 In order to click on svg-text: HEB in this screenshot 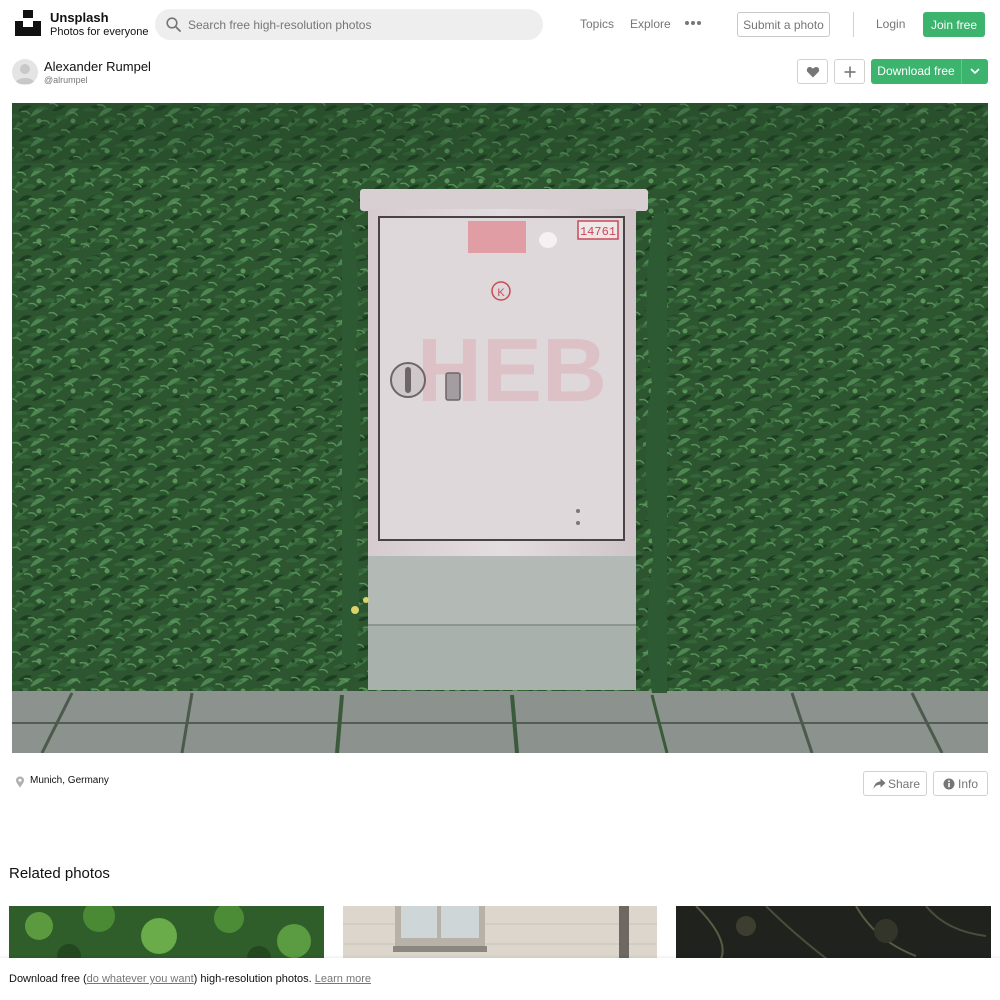, I will do `click(512, 371)`.